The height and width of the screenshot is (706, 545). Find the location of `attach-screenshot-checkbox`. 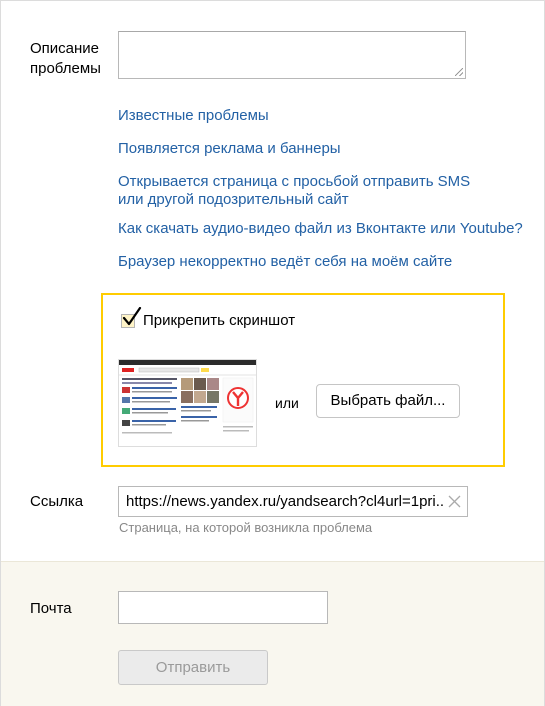

attach-screenshot-checkbox is located at coordinates (131, 317).